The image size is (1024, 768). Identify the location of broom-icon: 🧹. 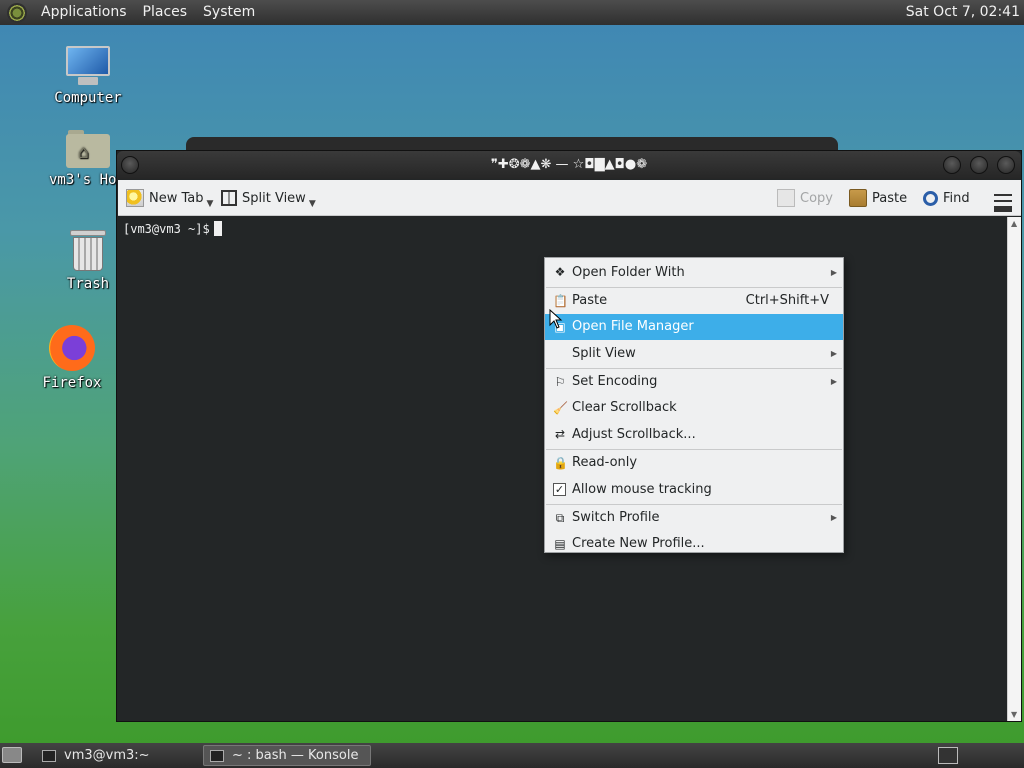
(560, 408).